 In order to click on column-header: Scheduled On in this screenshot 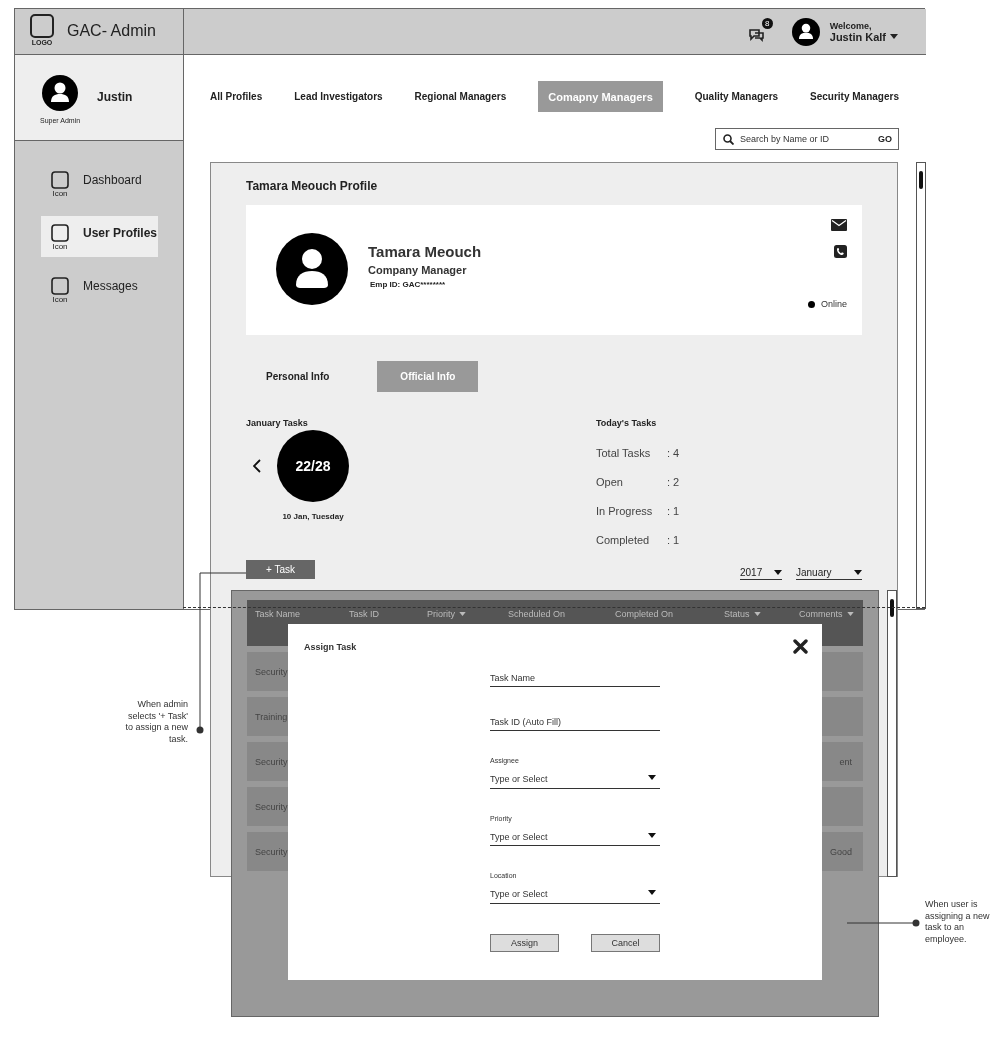, I will do `click(561, 614)`.